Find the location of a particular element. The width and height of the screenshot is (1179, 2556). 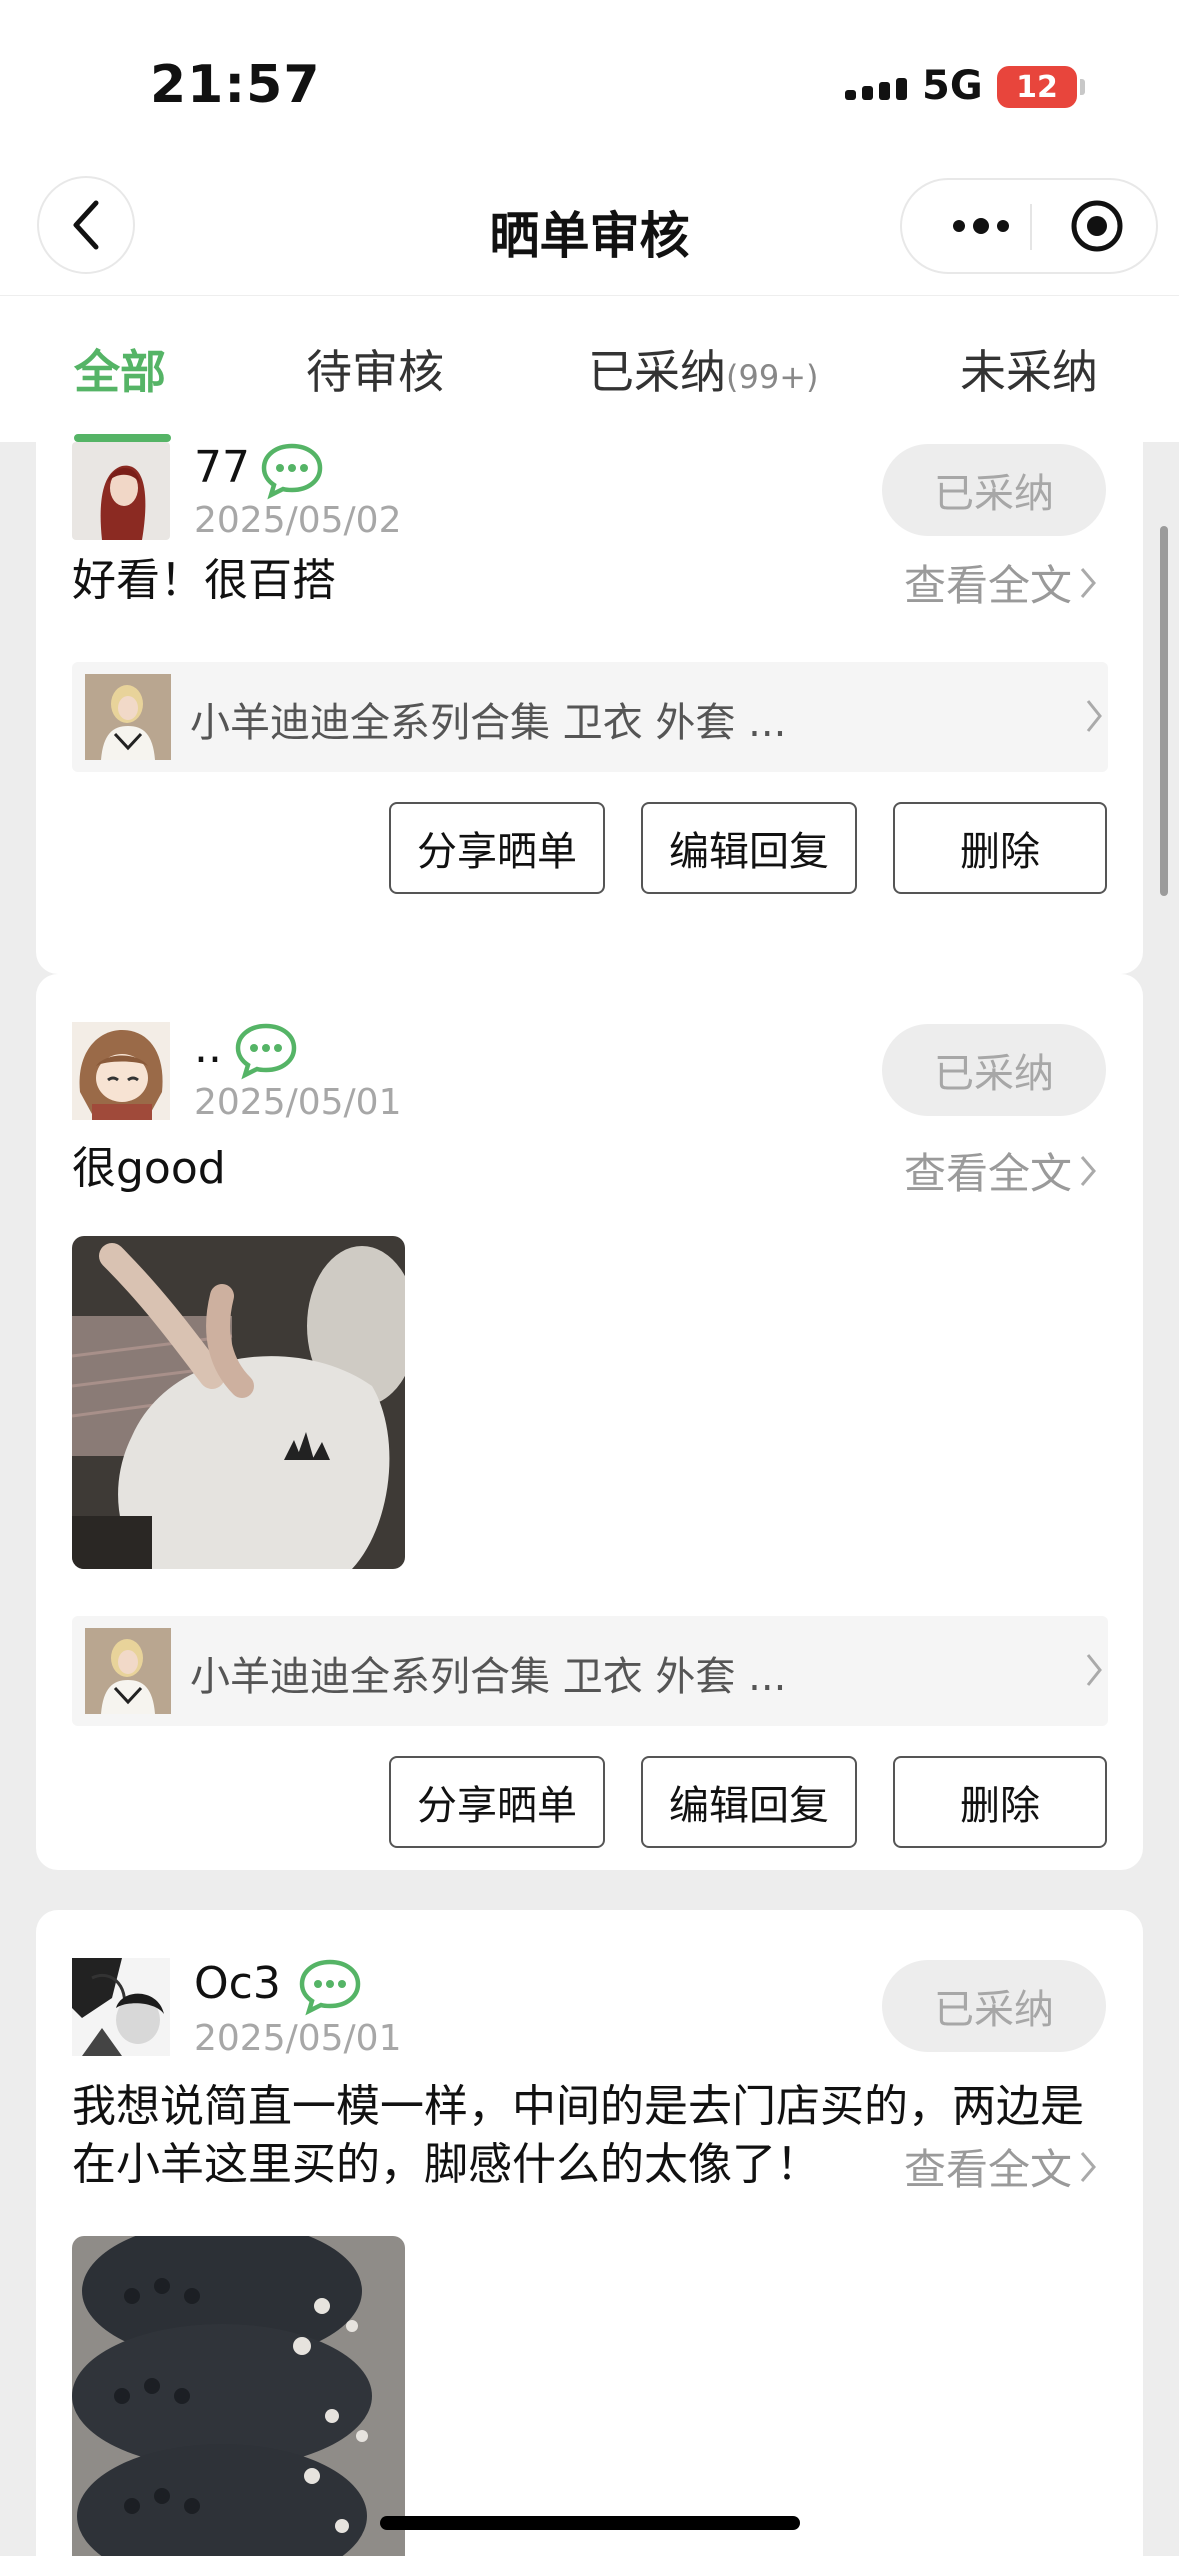

active-tab-indicator is located at coordinates (122, 438).